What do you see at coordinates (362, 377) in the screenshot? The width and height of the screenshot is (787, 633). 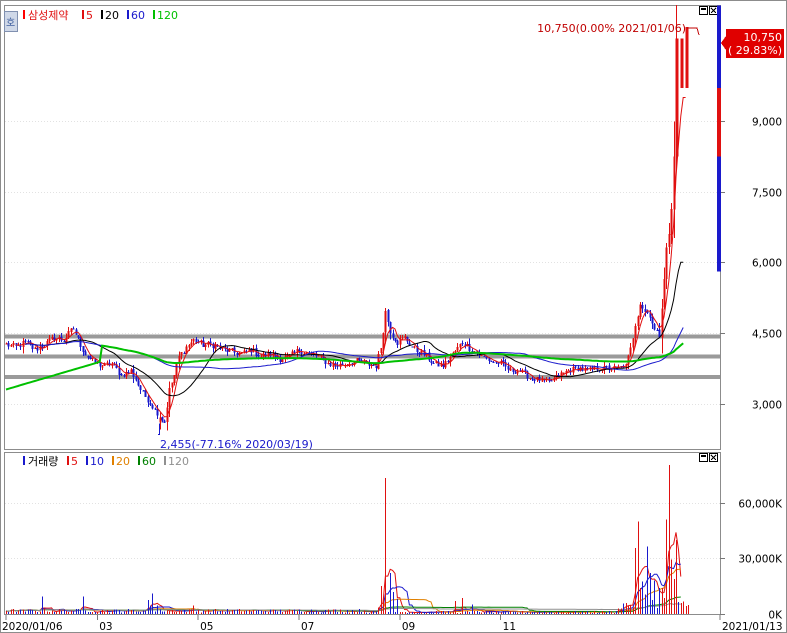 I see `support-line` at bounding box center [362, 377].